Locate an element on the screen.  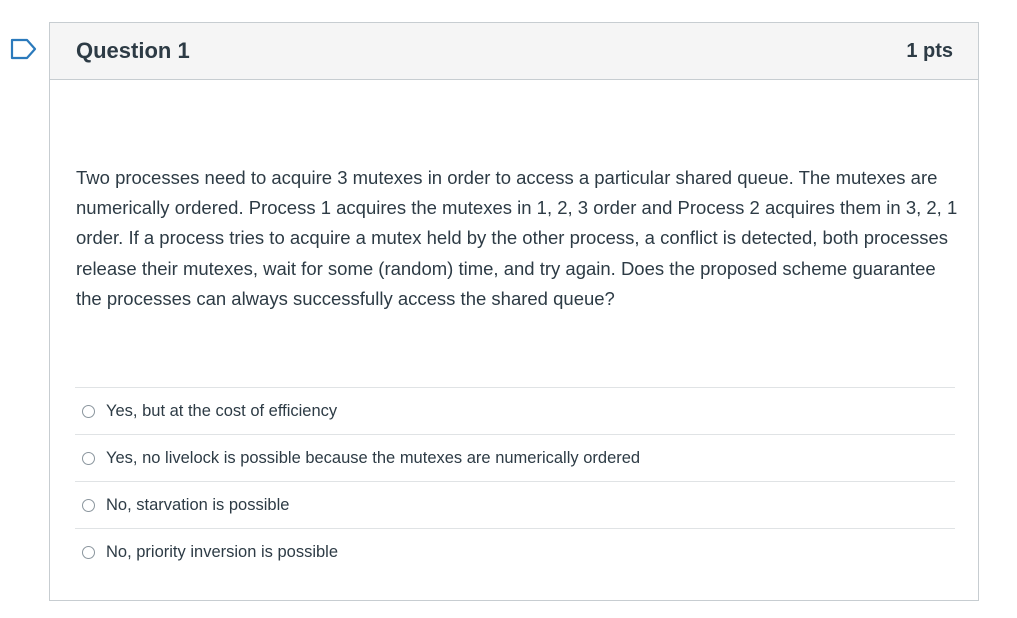
answer-label: No, priority inversion is possible is located at coordinates (222, 552).